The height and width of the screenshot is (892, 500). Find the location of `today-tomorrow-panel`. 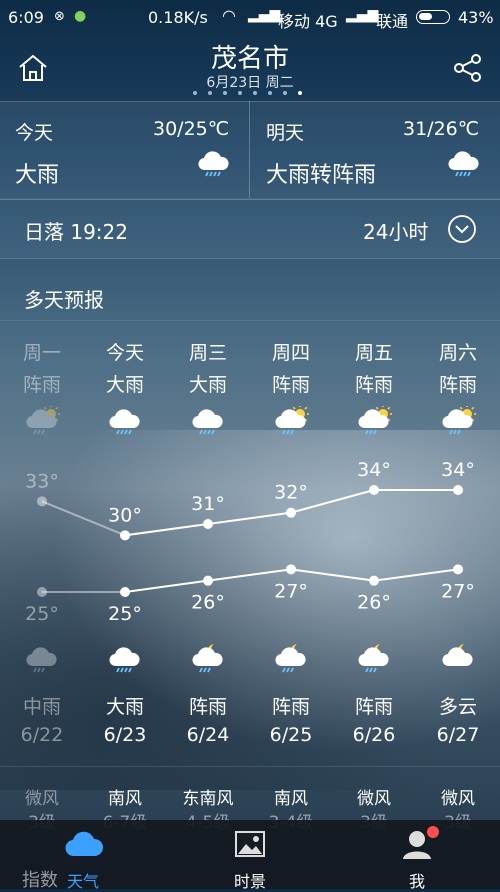

today-tomorrow-panel is located at coordinates (250, 150).